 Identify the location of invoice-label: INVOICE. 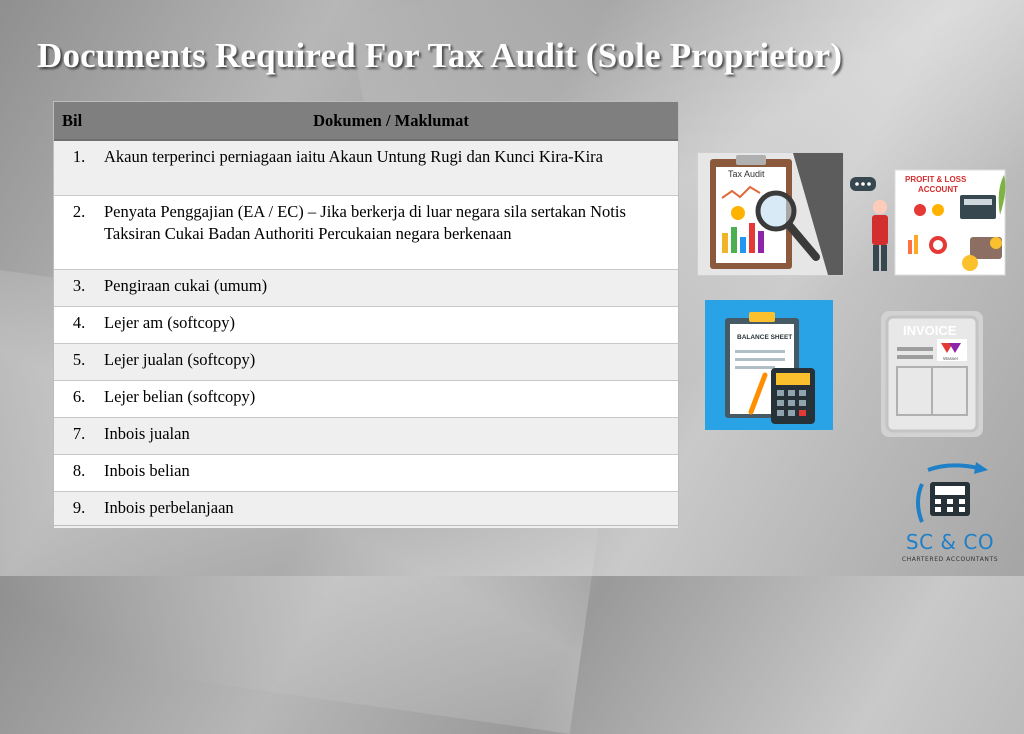
(930, 330).